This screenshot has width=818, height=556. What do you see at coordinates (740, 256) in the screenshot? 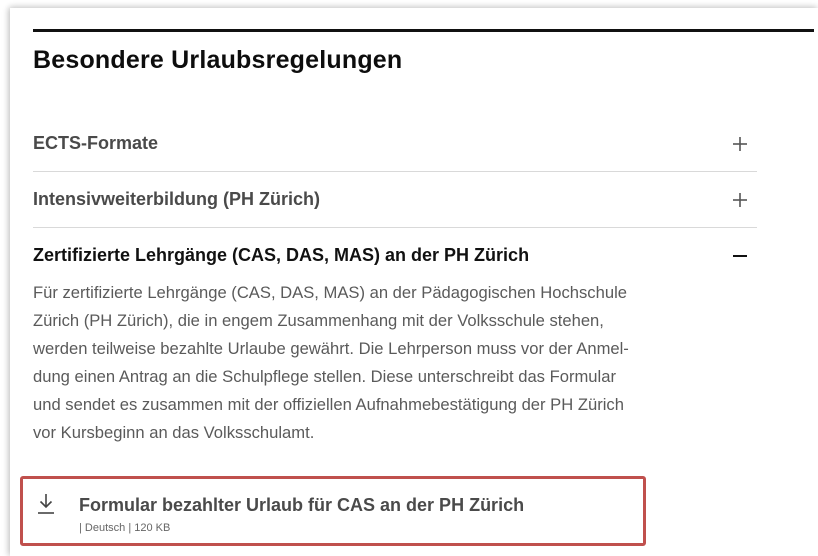
I see `minus-icon` at bounding box center [740, 256].